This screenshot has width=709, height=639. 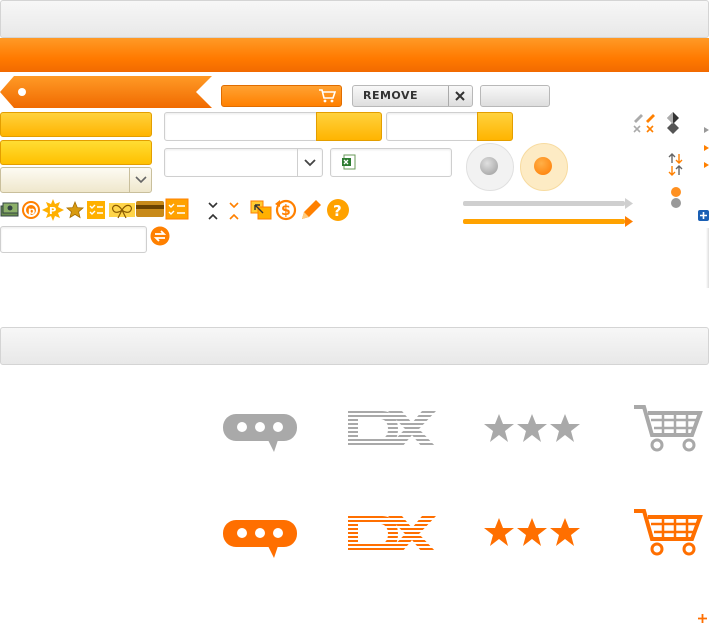 I want to click on diamond-arrow-icon, so click(x=673, y=123).